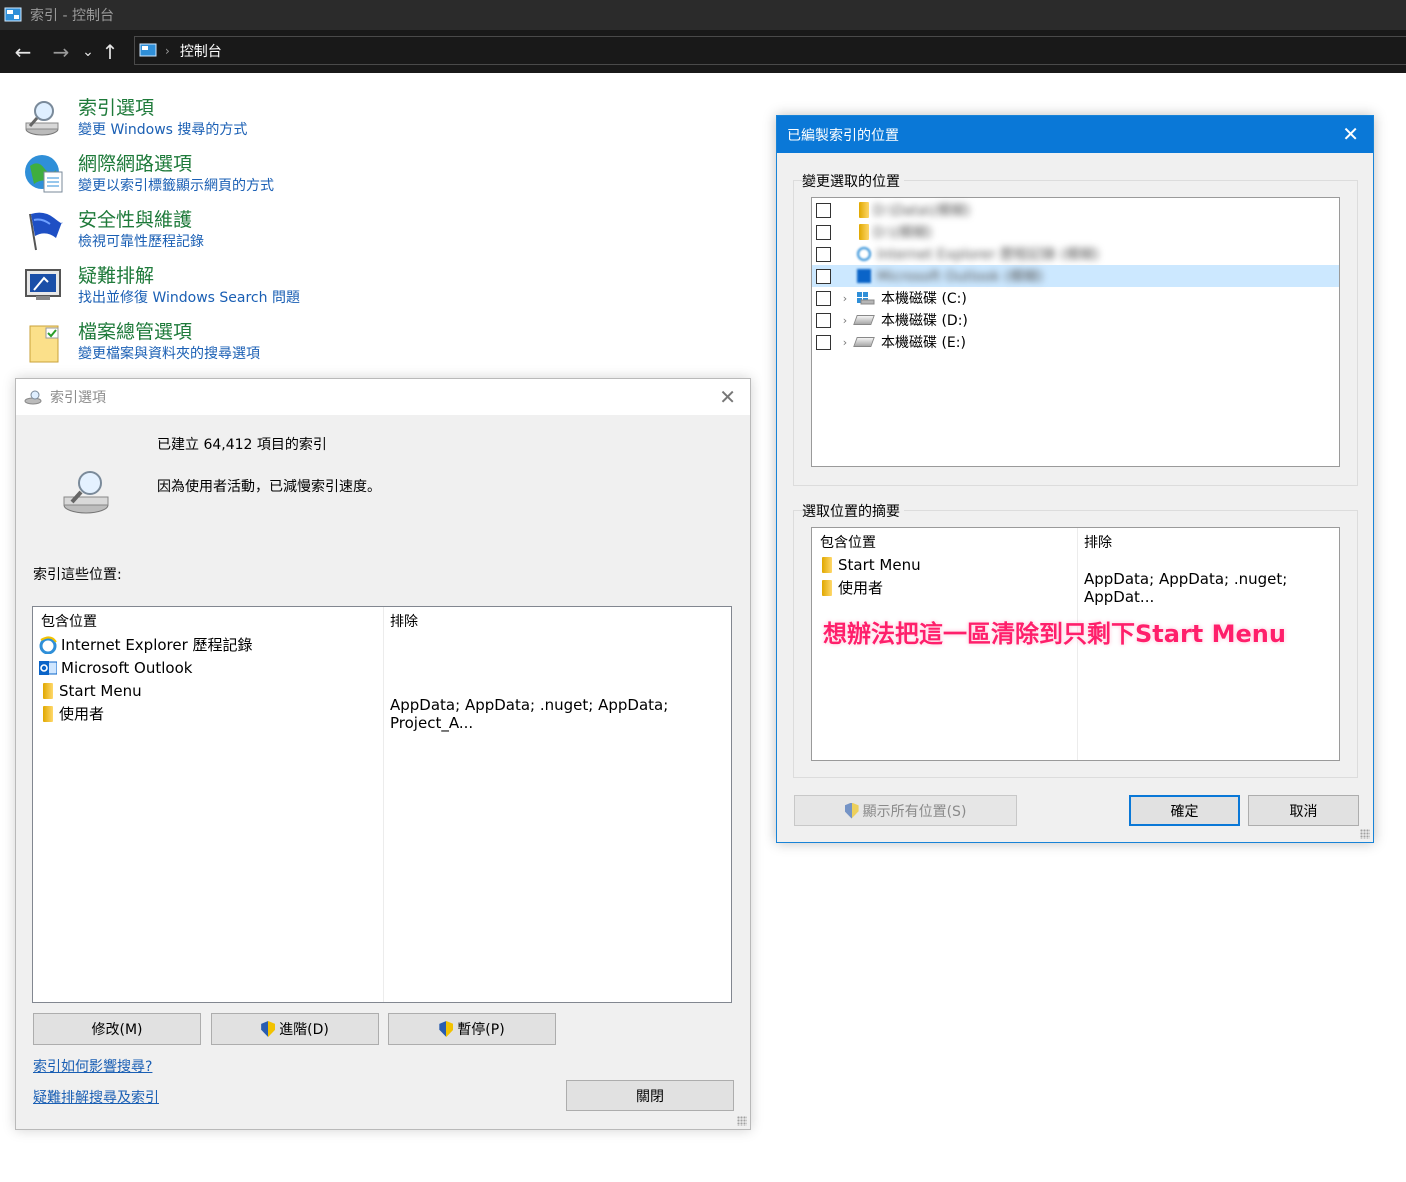  I want to click on cancel-button-label: 取消, so click(1303, 811).